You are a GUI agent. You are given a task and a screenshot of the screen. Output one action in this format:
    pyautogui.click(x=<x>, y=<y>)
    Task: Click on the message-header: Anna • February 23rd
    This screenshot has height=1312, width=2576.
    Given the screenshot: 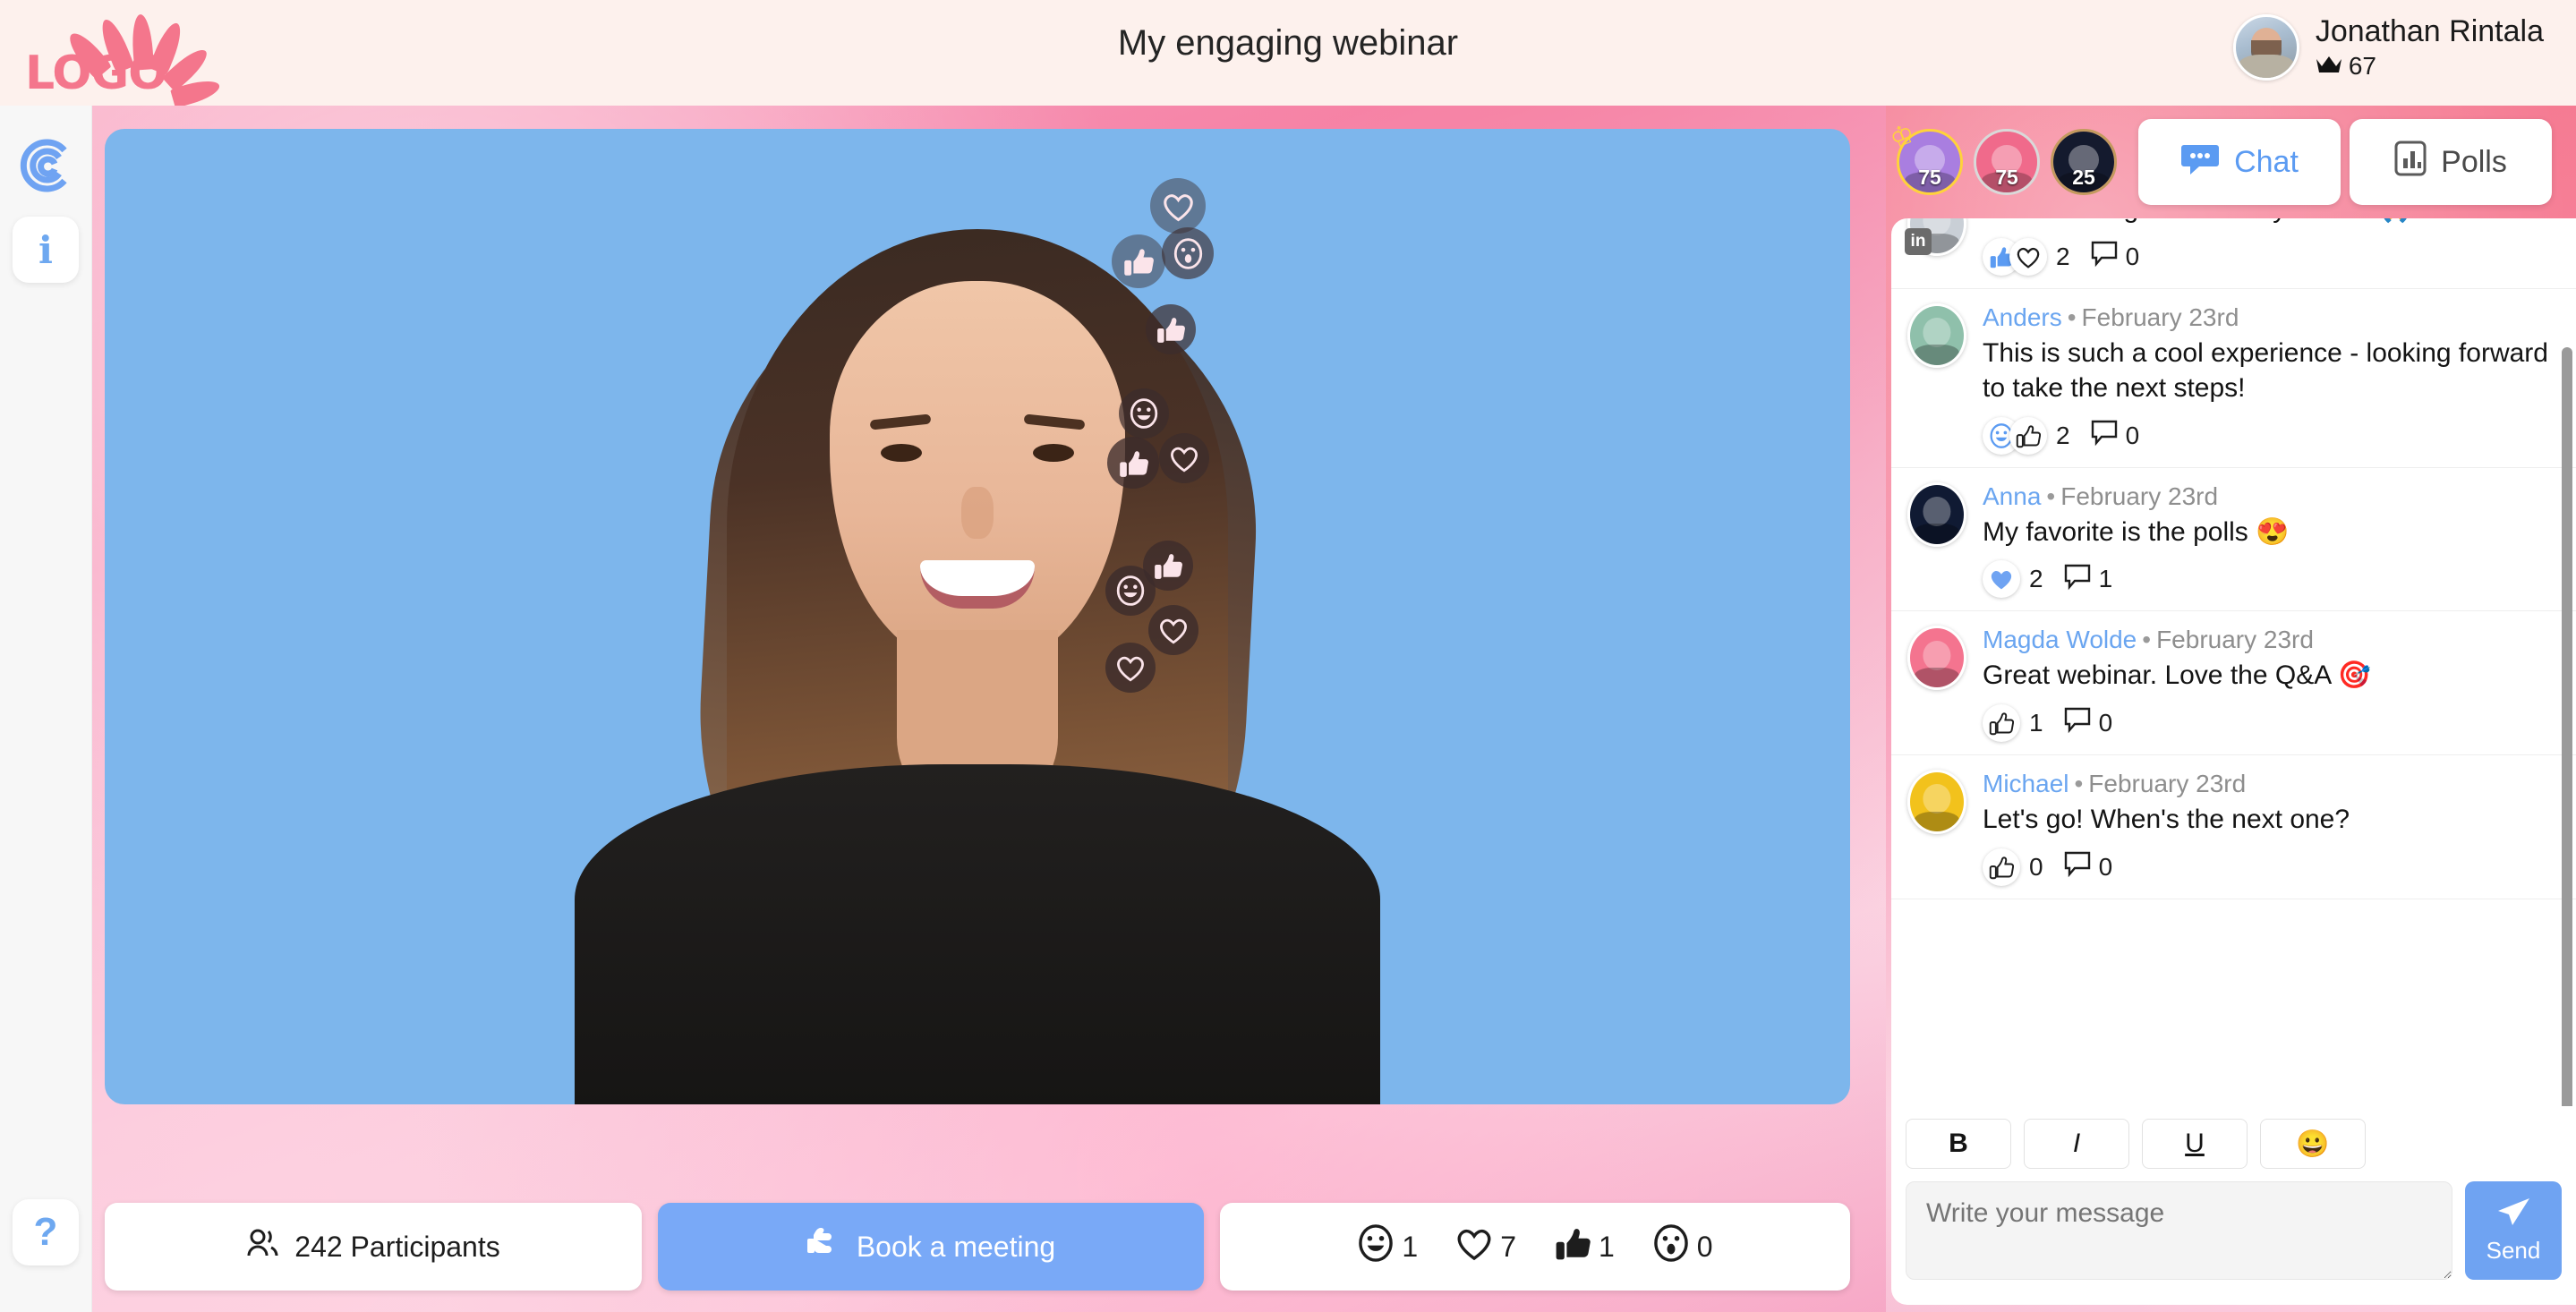 What is the action you would take?
    pyautogui.click(x=2268, y=496)
    